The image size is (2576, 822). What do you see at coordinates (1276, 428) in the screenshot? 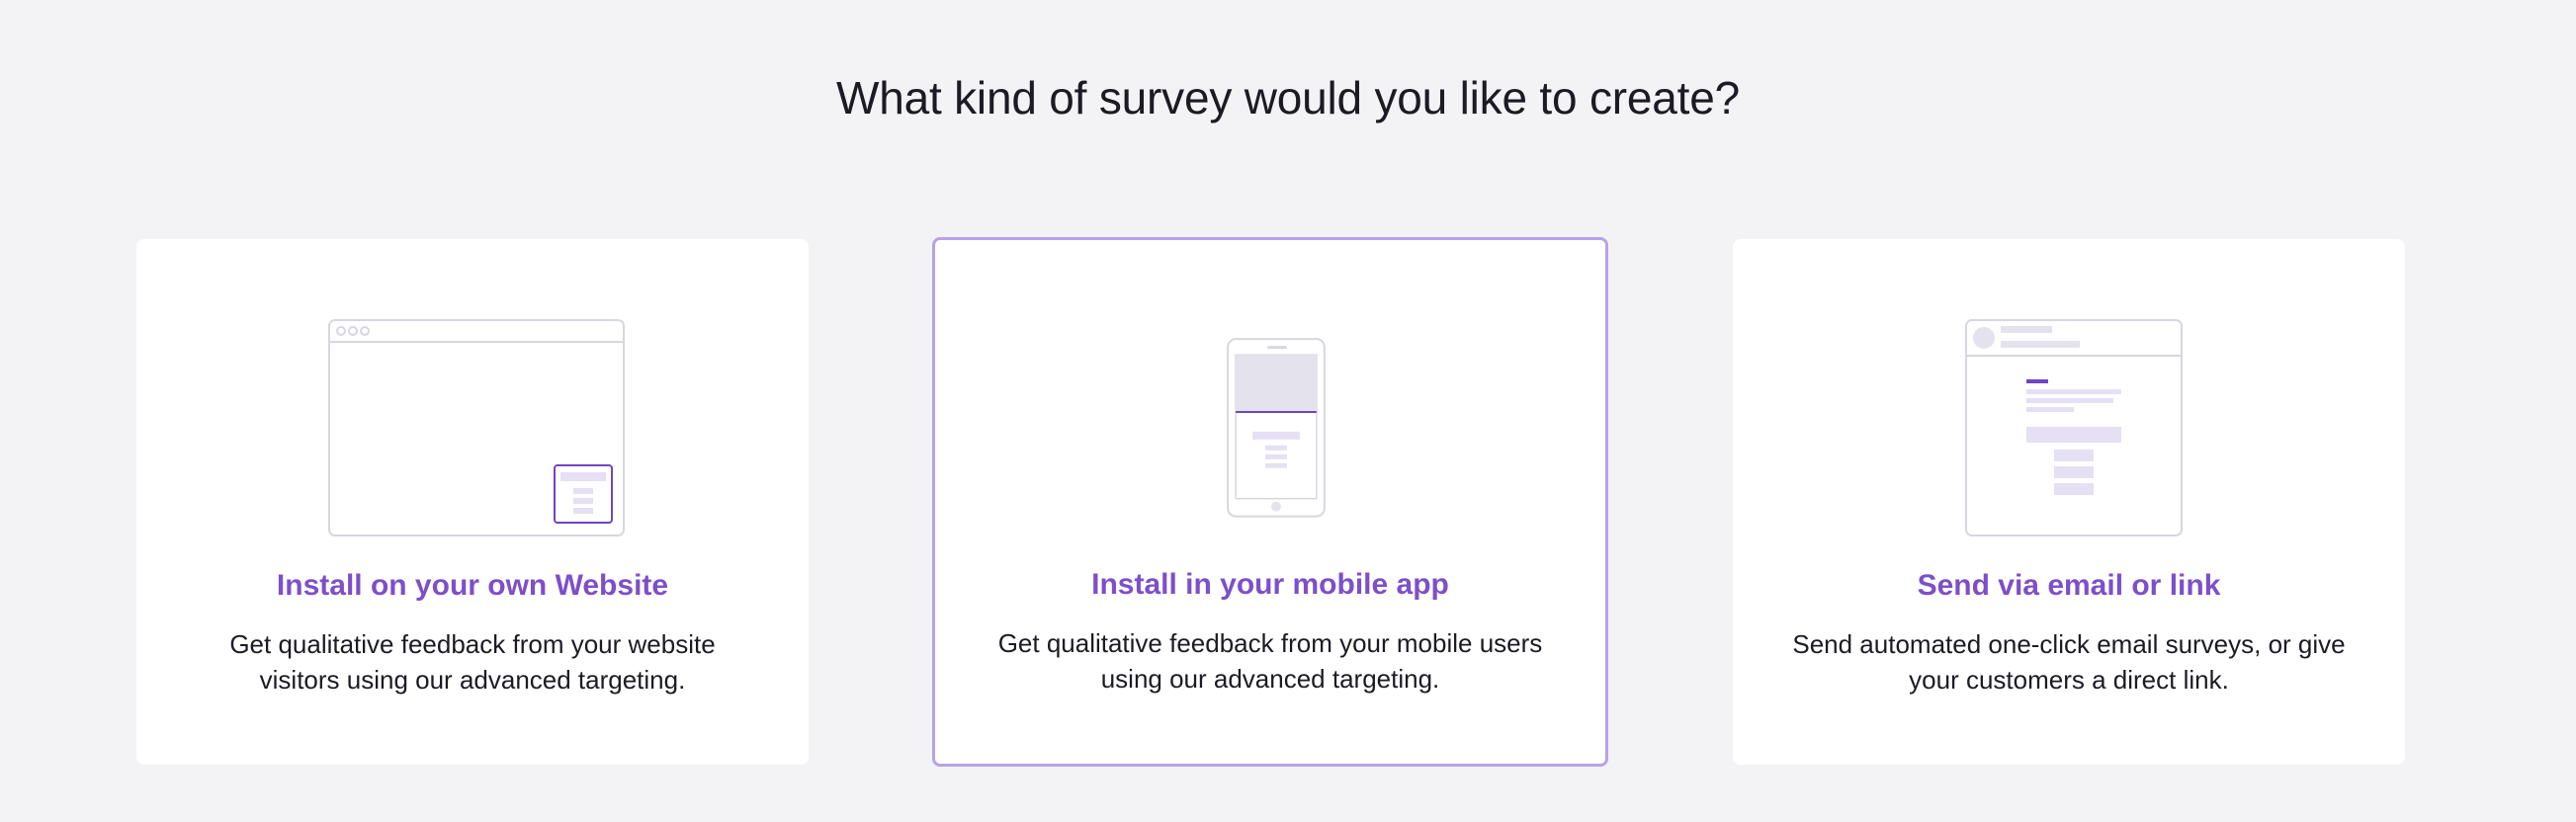
I see `mobile-phone-icon` at bounding box center [1276, 428].